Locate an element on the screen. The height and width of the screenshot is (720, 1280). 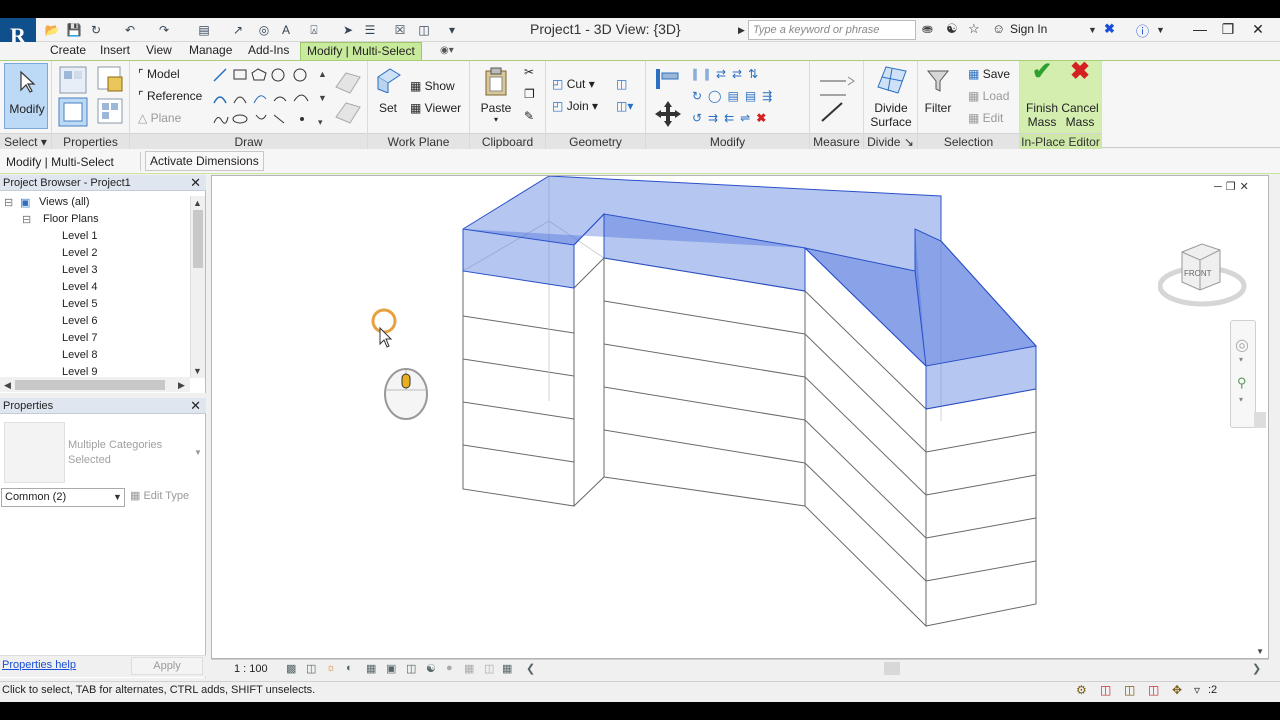
wall-joins-icon: ◫ is located at coordinates (621, 84).